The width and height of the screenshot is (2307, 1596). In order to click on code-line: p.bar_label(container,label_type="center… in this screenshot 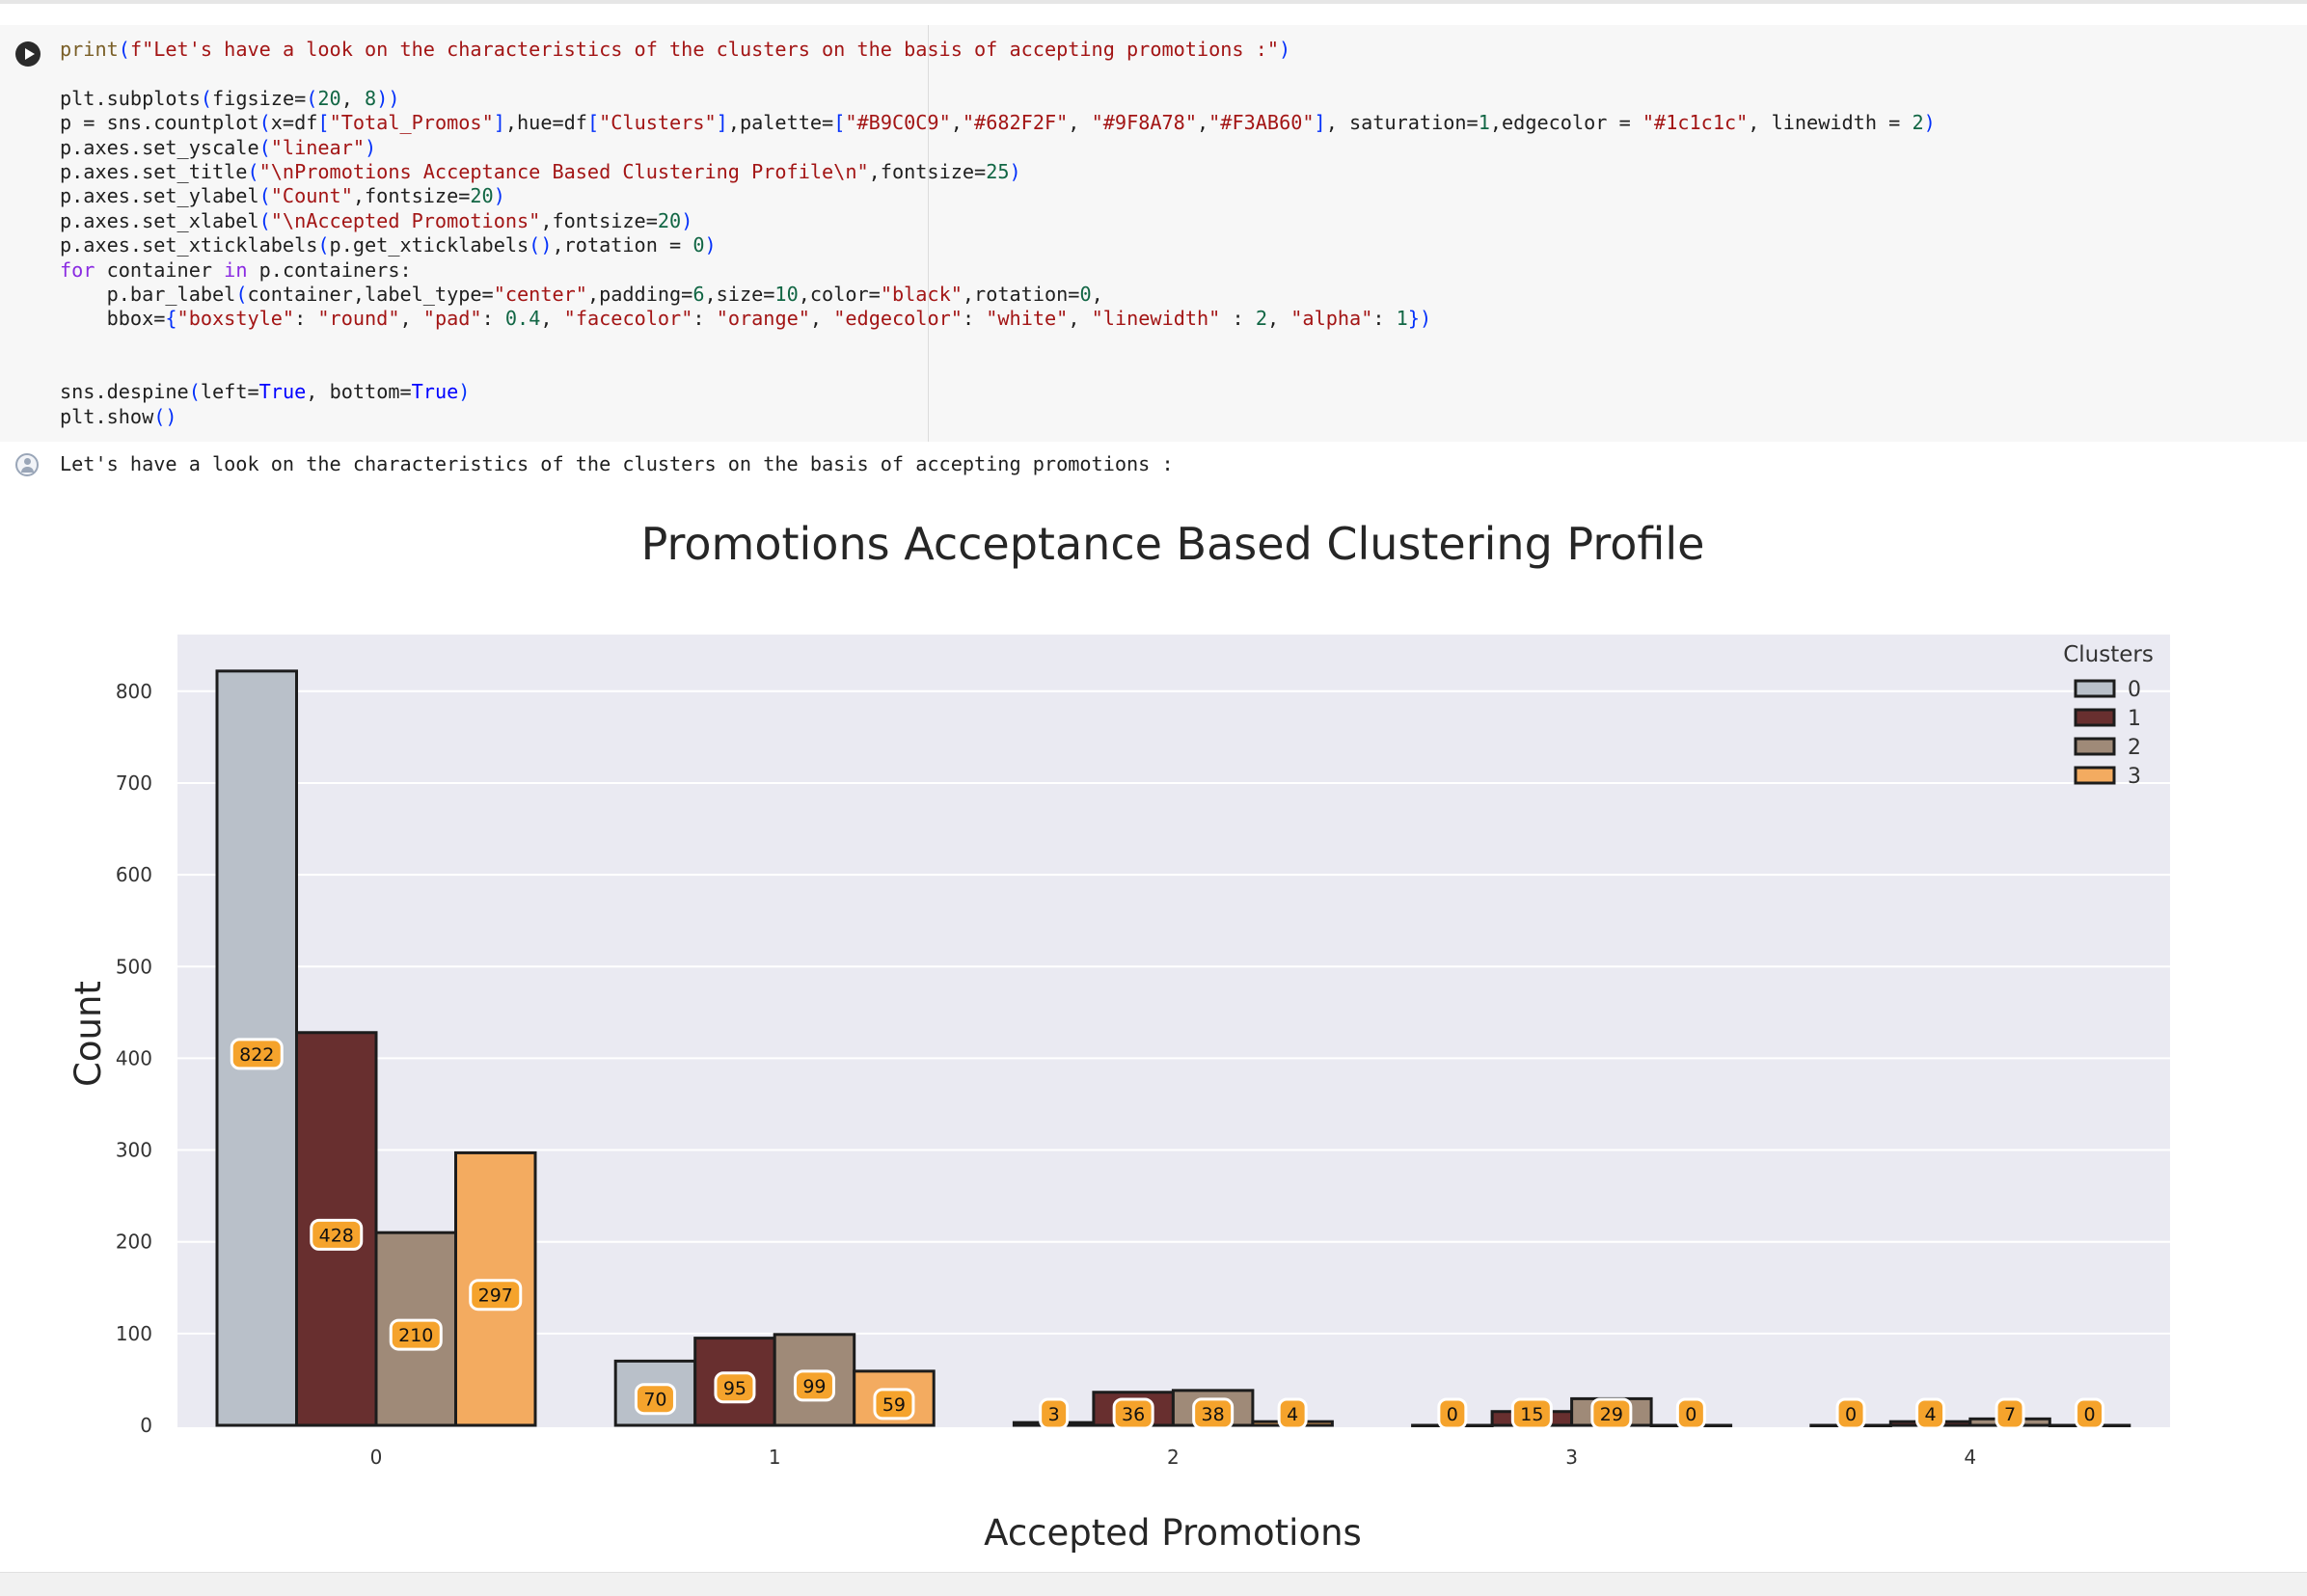, I will do `click(581, 294)`.